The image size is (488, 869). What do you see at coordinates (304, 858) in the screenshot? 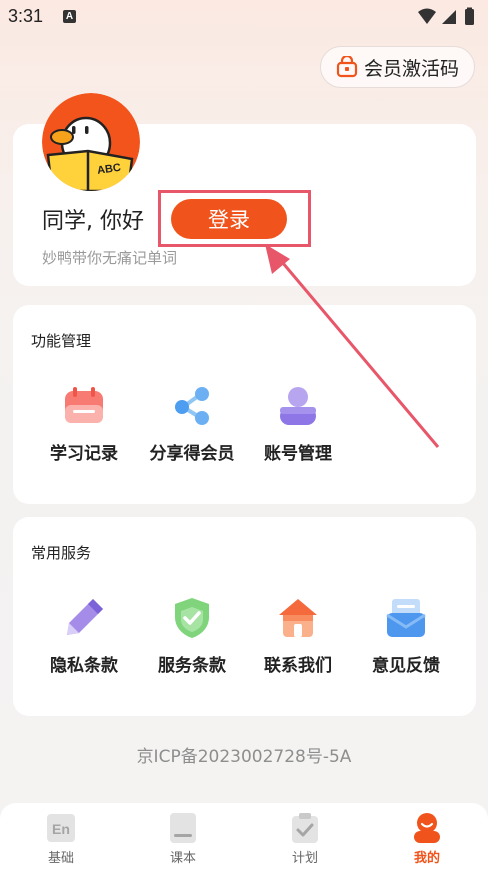
I see `nav-label: 计划` at bounding box center [304, 858].